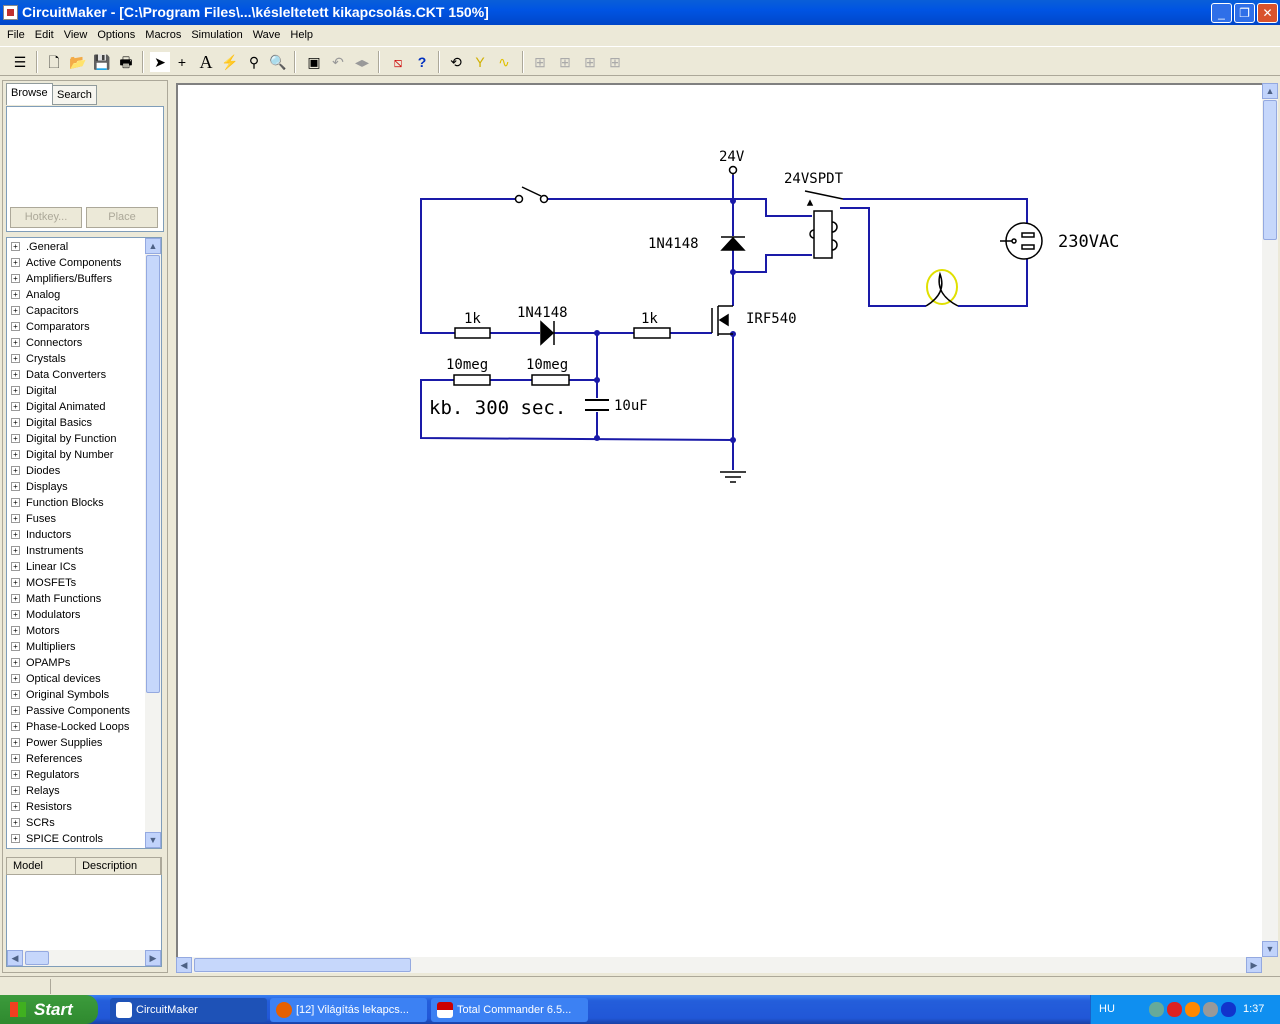 The image size is (1280, 1024). I want to click on tree-item: + Regulators, so click(45, 775).